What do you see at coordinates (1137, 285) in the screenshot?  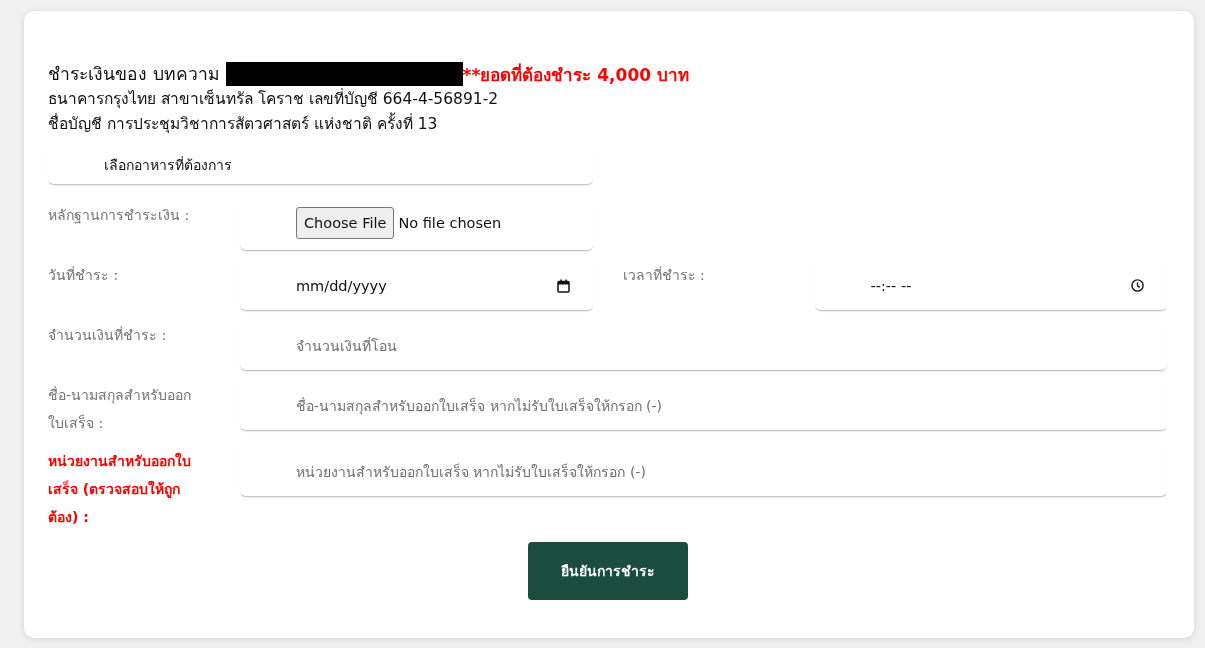 I see `clock-icon` at bounding box center [1137, 285].